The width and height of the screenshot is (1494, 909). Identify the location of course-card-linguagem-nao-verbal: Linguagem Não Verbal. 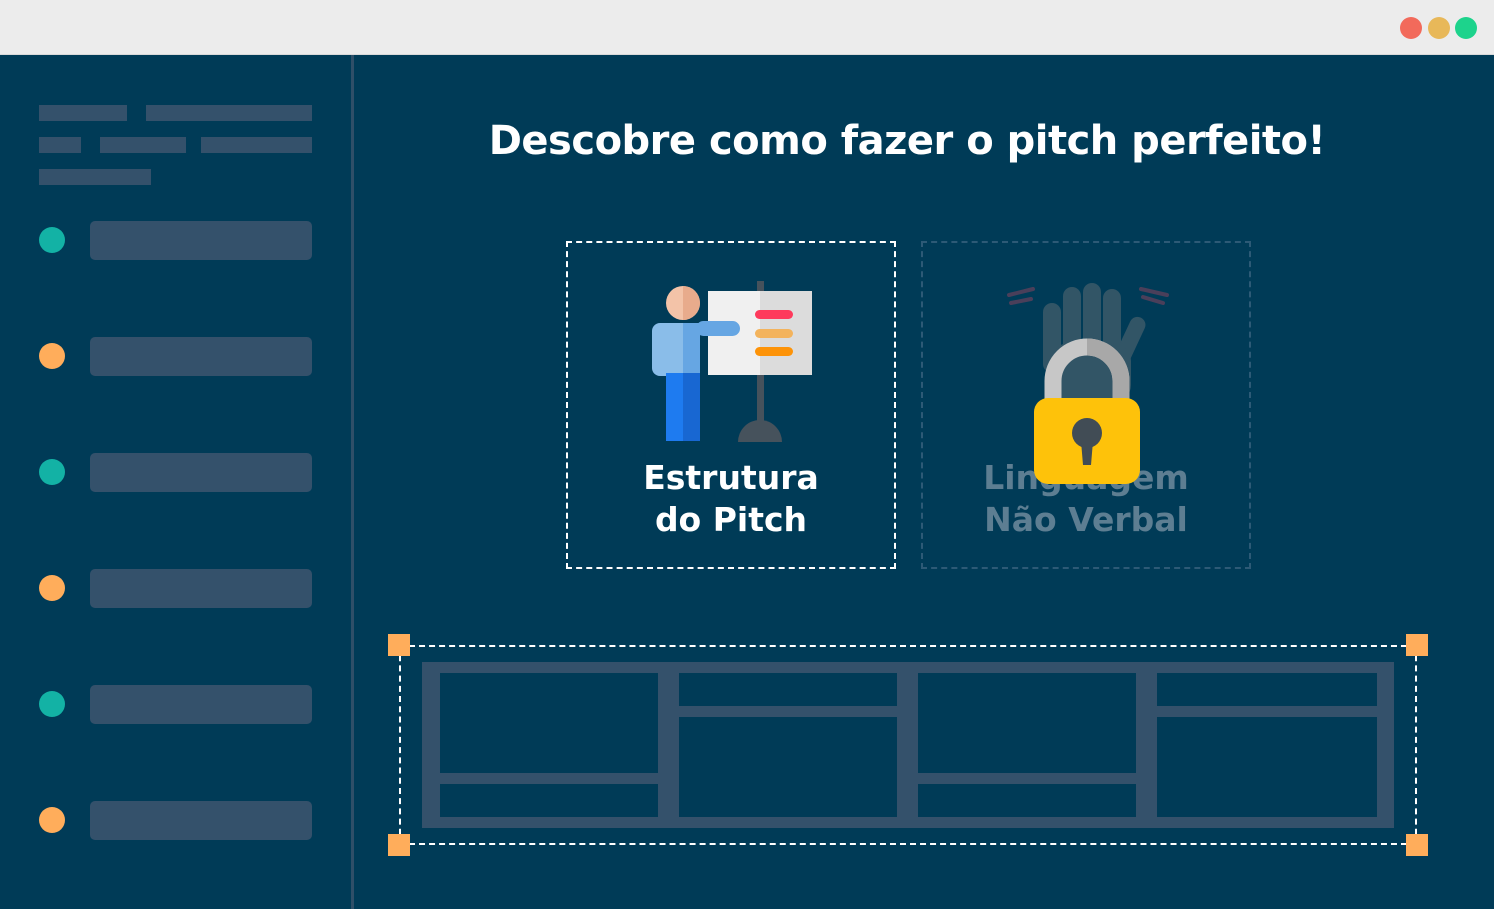
(1086, 405).